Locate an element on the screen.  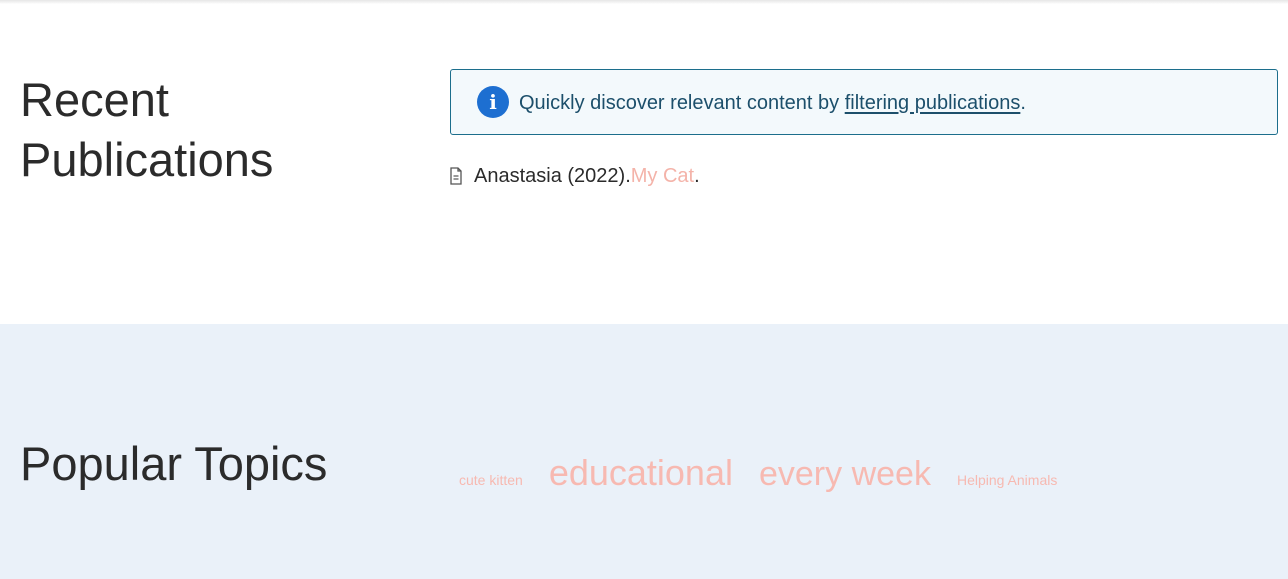
popular-topics-heading: Popular Topics is located at coordinates (174, 463).